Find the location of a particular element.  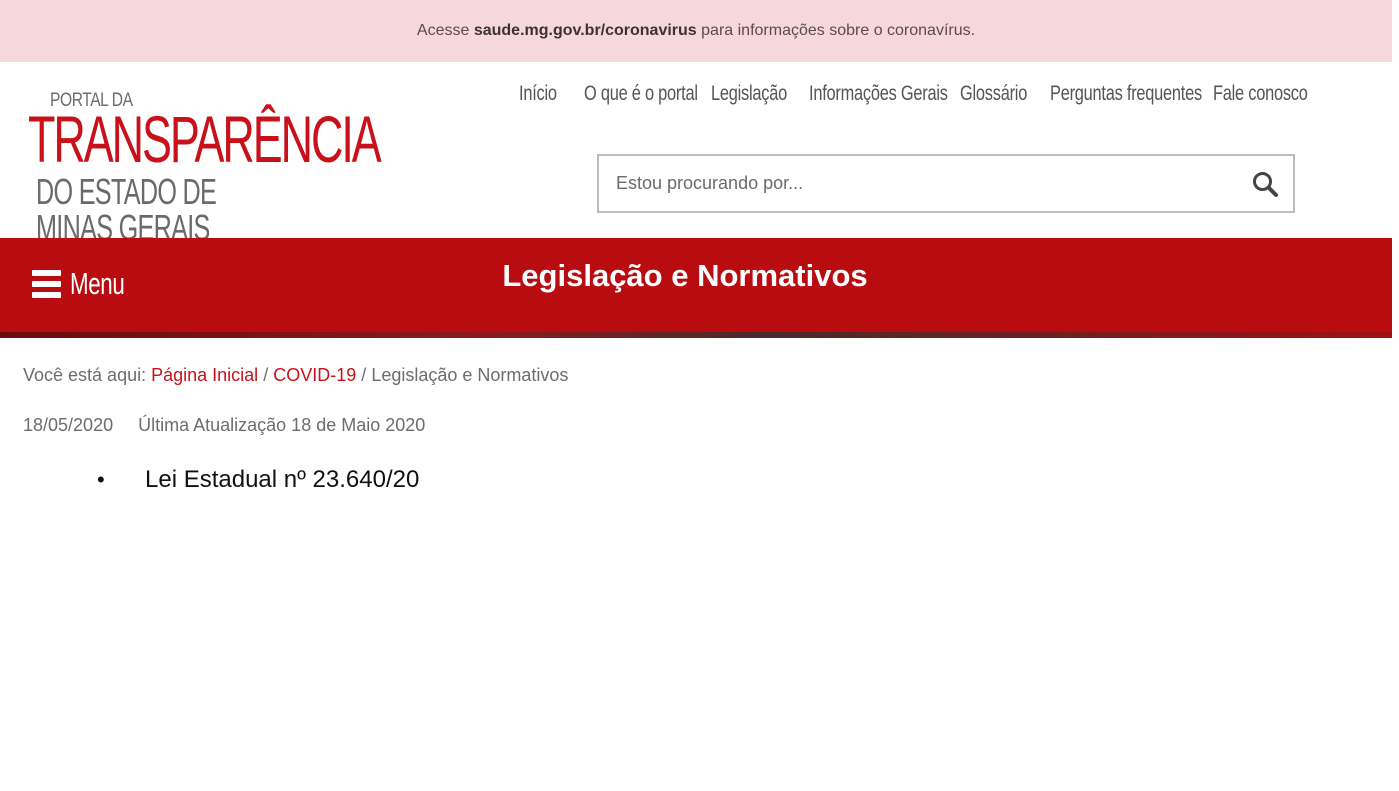

last-updated: Última Atualização 18 de Maio 2020 is located at coordinates (282, 425).